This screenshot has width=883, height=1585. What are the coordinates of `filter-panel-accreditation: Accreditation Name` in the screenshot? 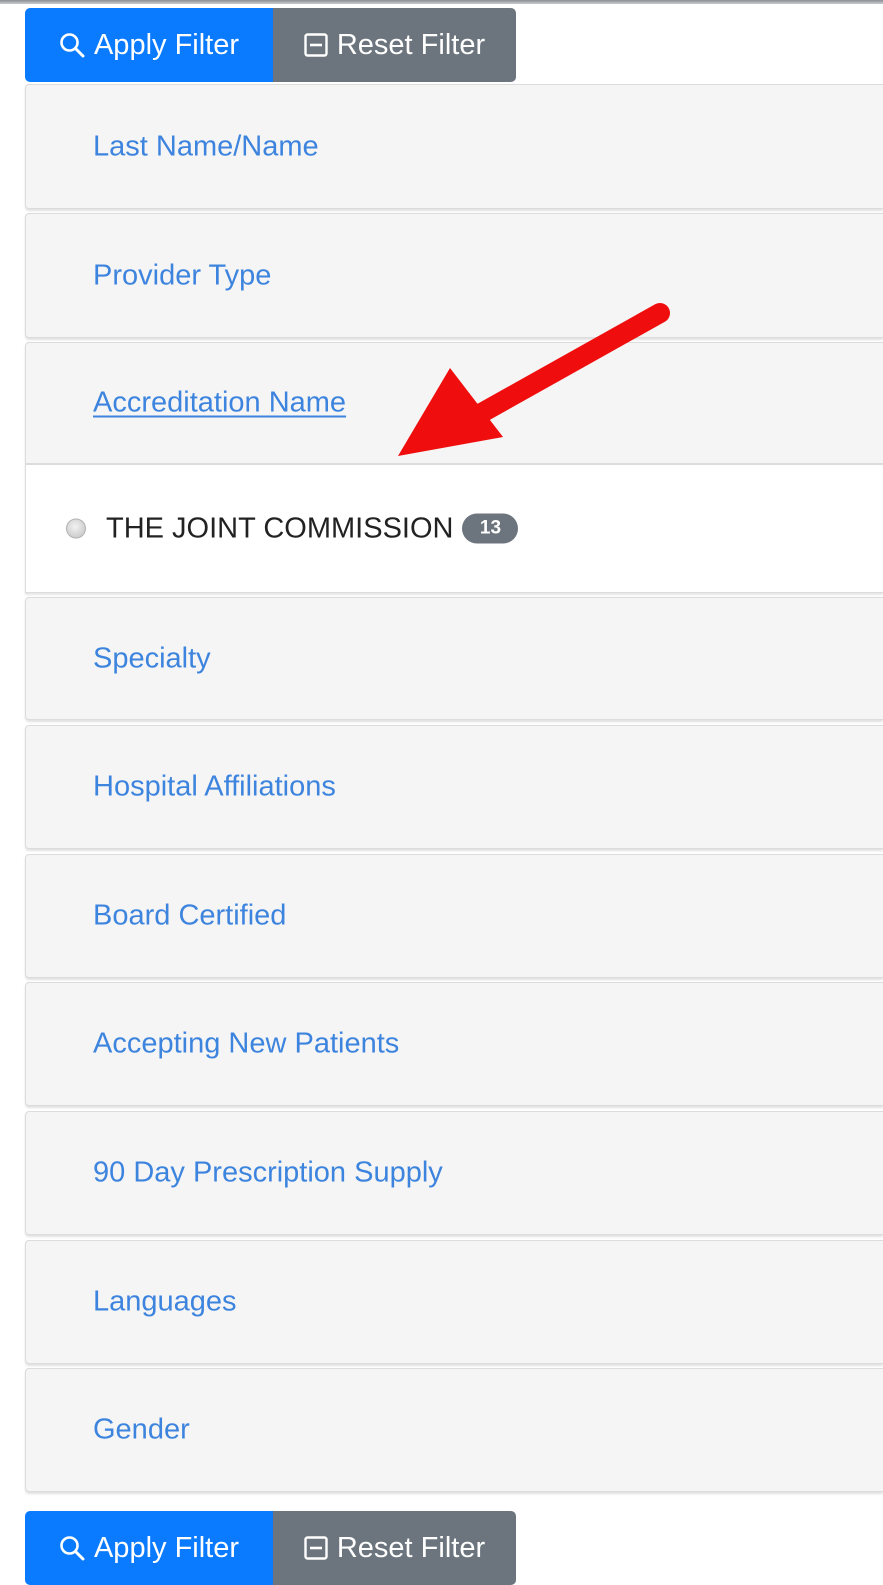 It's located at (454, 403).